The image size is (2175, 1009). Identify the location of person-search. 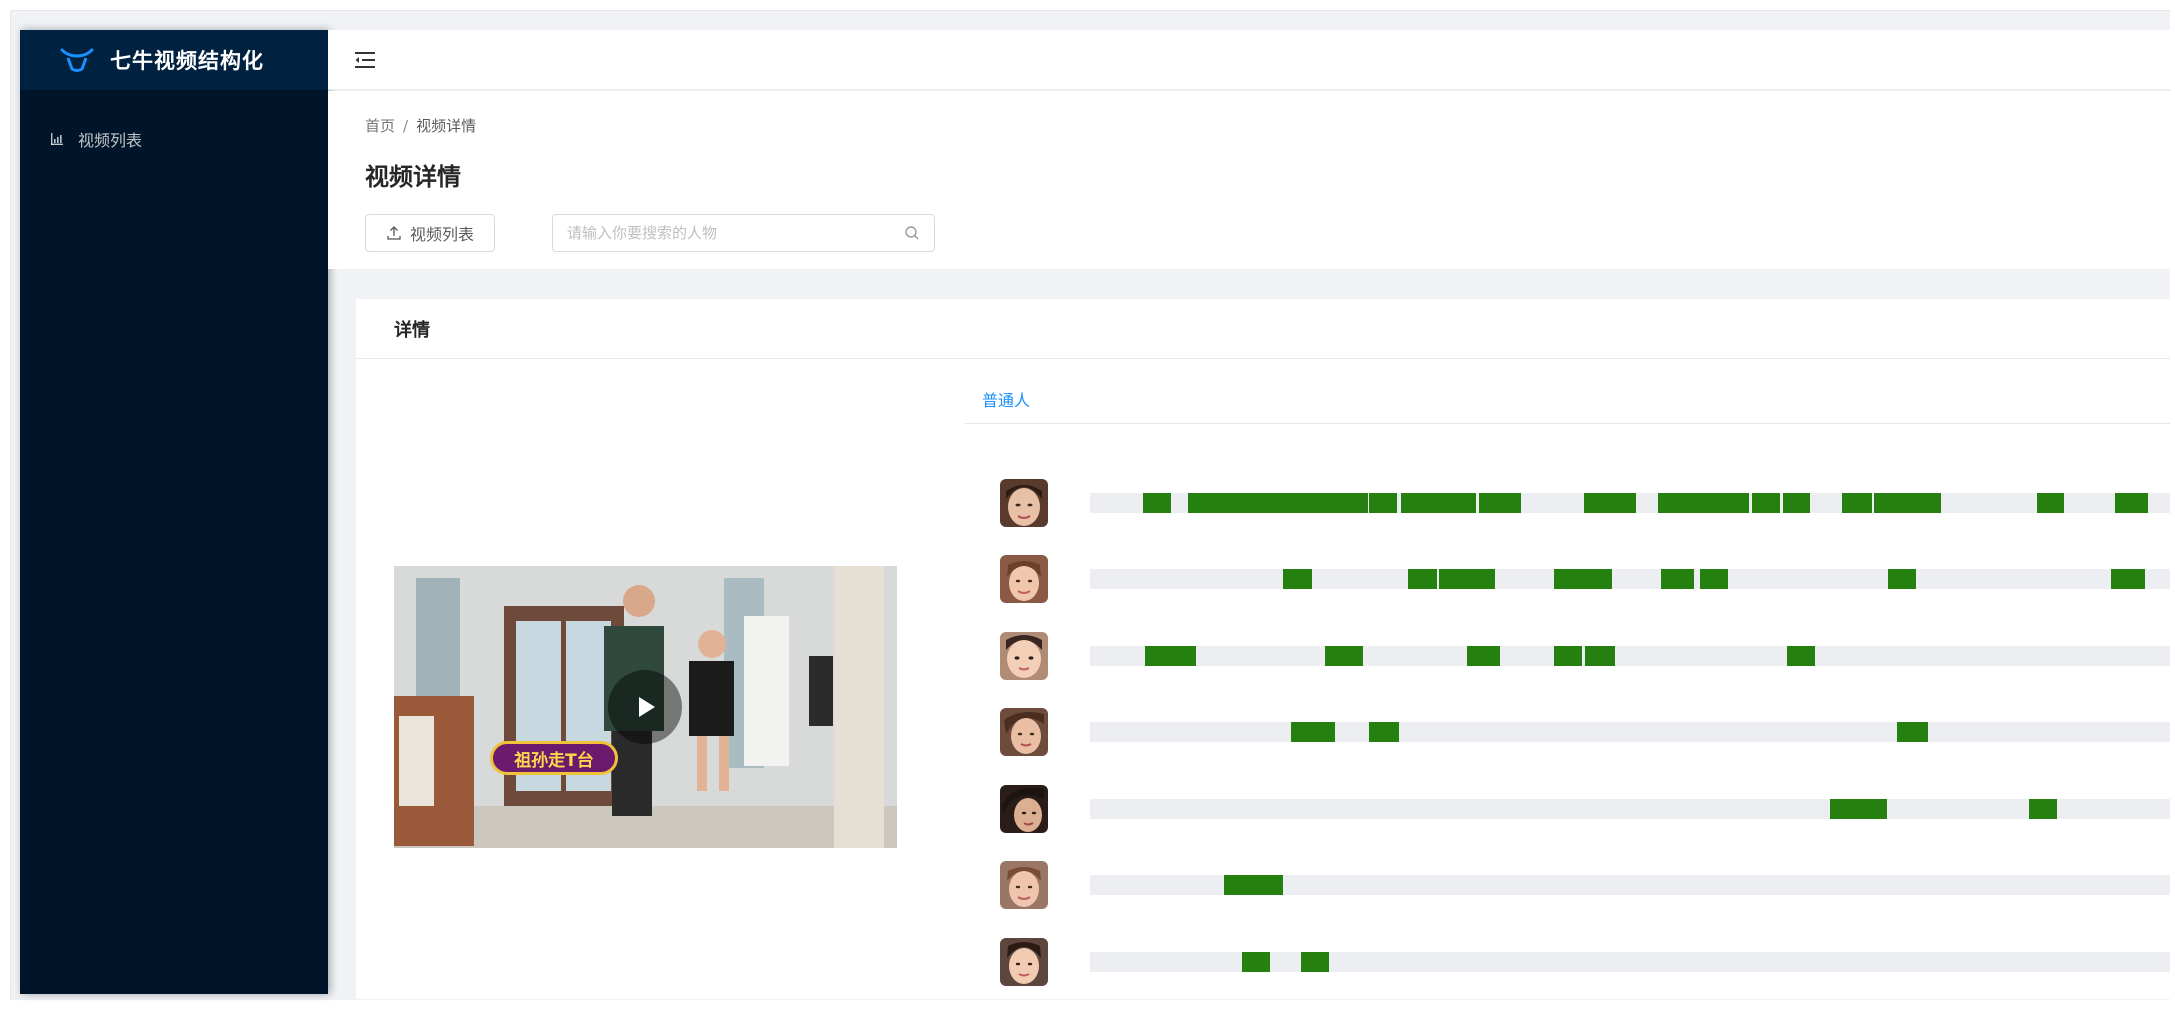
(743, 233).